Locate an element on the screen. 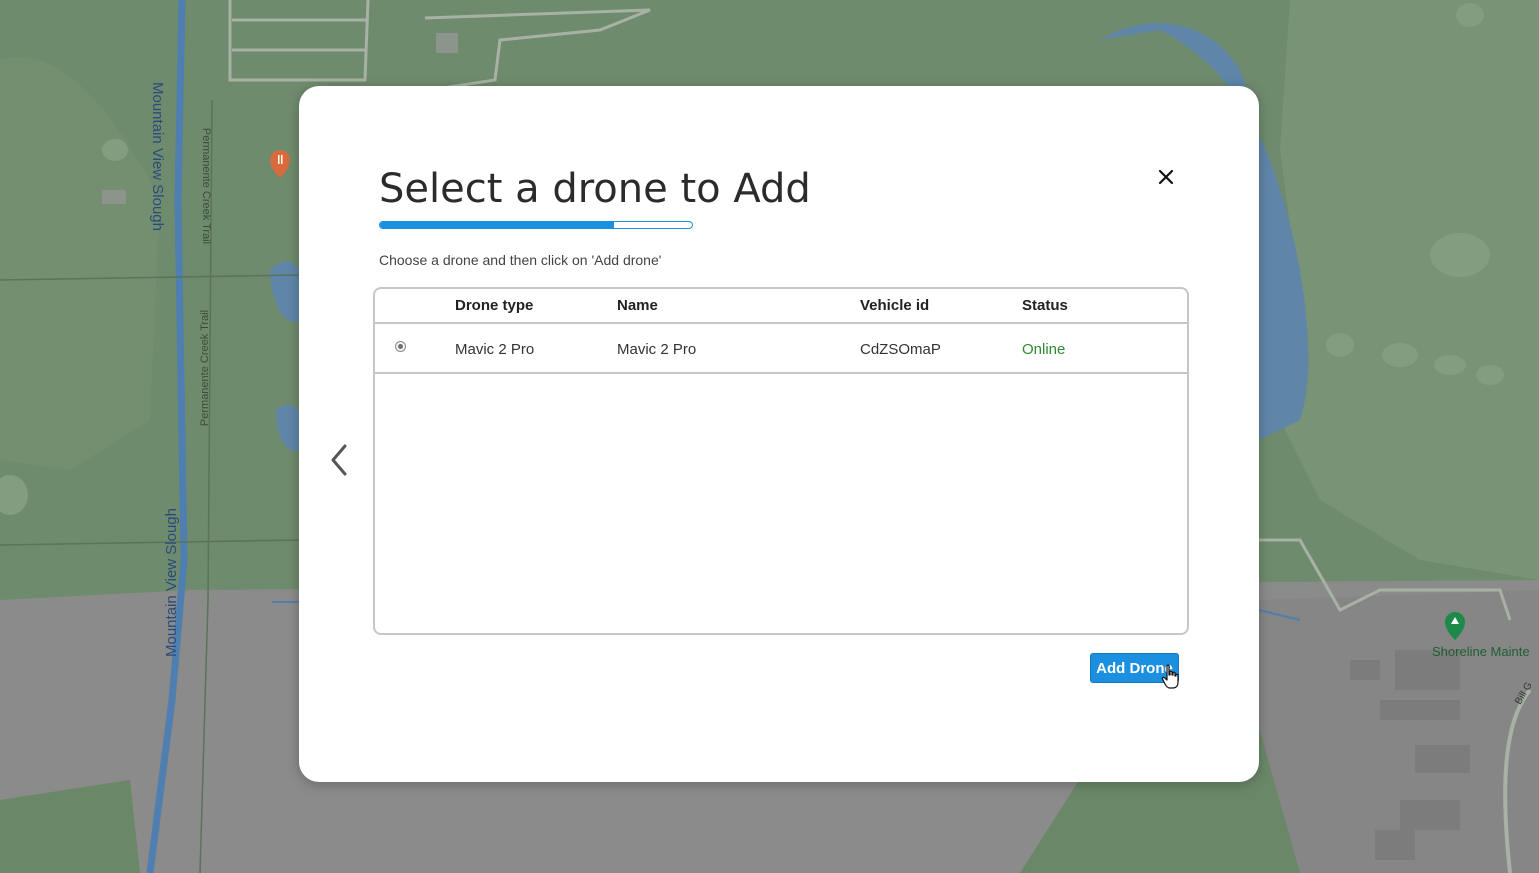  step-progress-bar is located at coordinates (536, 225).